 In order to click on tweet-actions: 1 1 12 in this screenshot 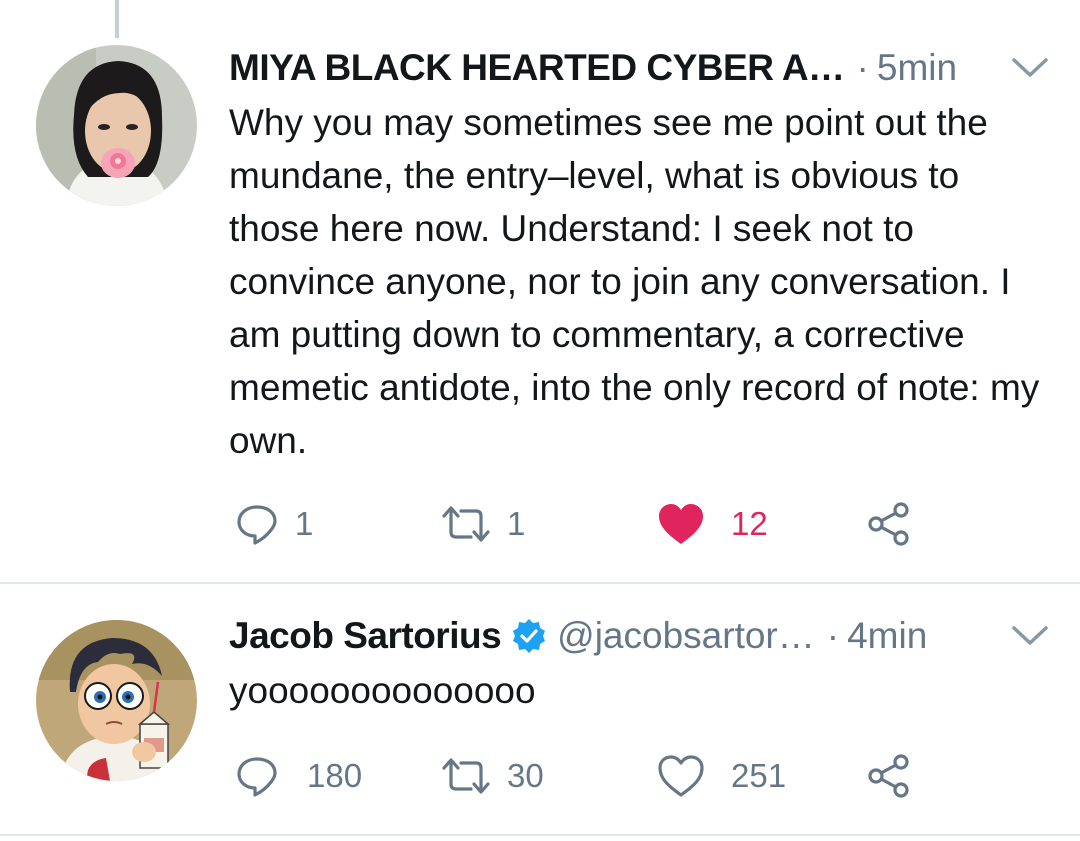, I will do `click(589, 524)`.